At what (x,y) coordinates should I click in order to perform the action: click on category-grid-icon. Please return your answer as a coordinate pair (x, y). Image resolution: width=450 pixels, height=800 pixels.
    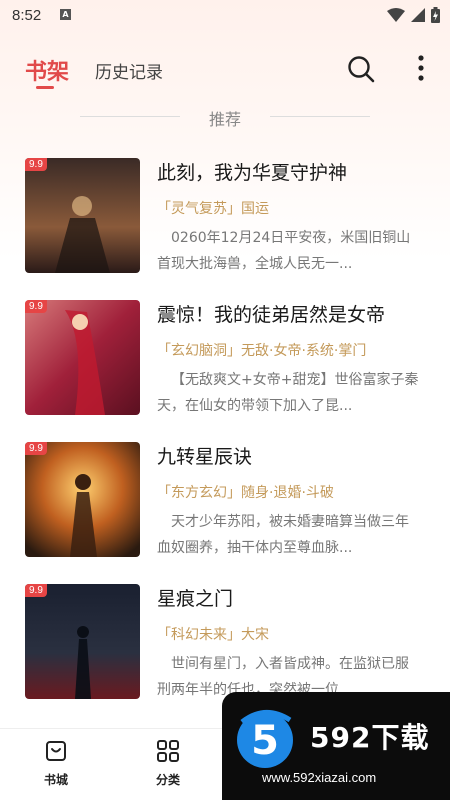
    Looking at the image, I should click on (168, 751).